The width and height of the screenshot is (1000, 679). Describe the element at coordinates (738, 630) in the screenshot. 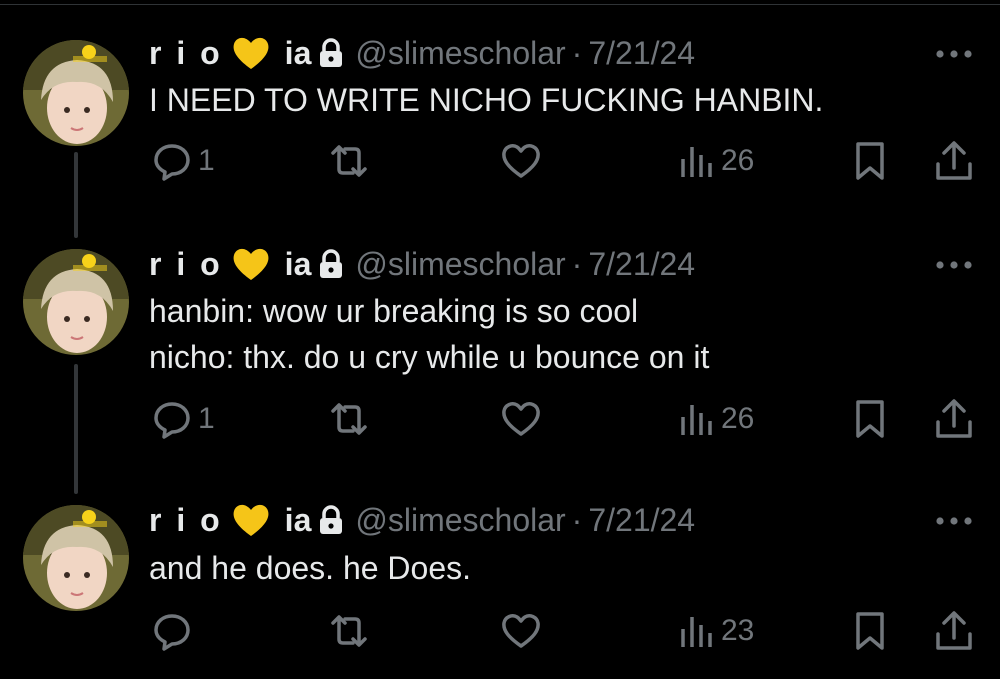

I see `view-count: 23` at that location.